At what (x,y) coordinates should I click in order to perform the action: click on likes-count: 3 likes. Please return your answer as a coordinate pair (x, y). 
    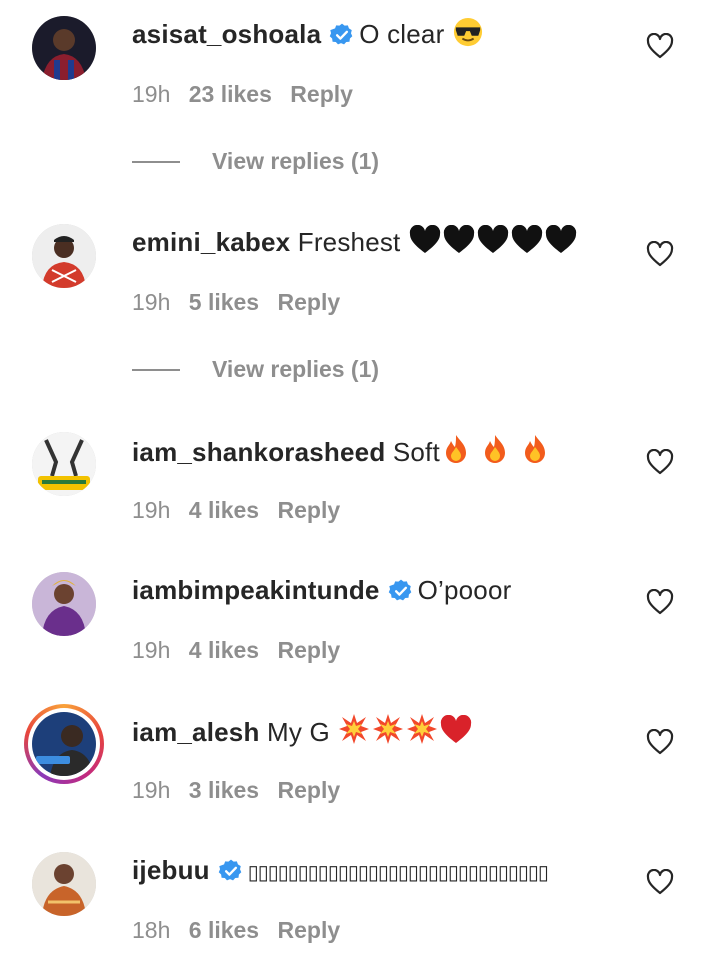
    Looking at the image, I should click on (224, 790).